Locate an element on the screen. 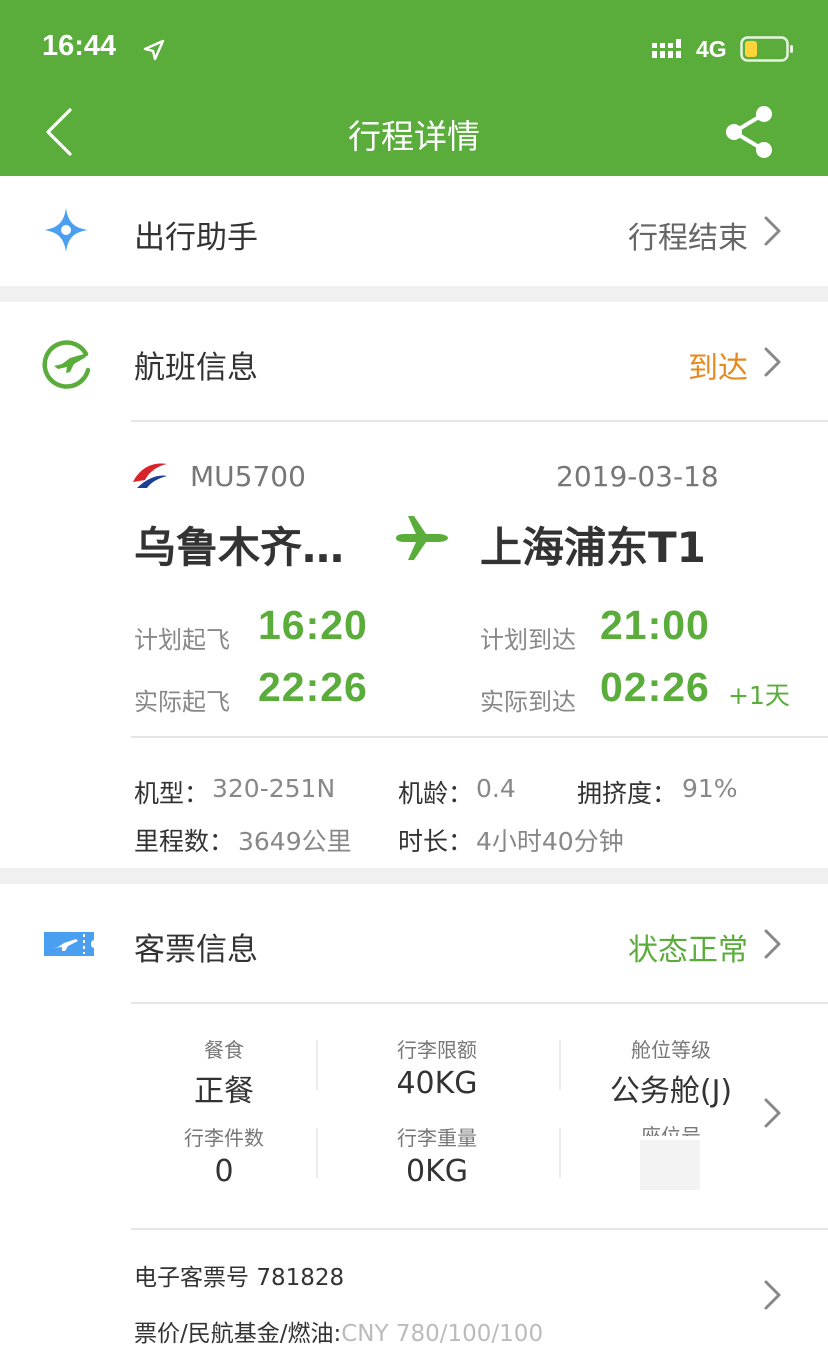  actual-departure-time: 22:26 is located at coordinates (313, 687).